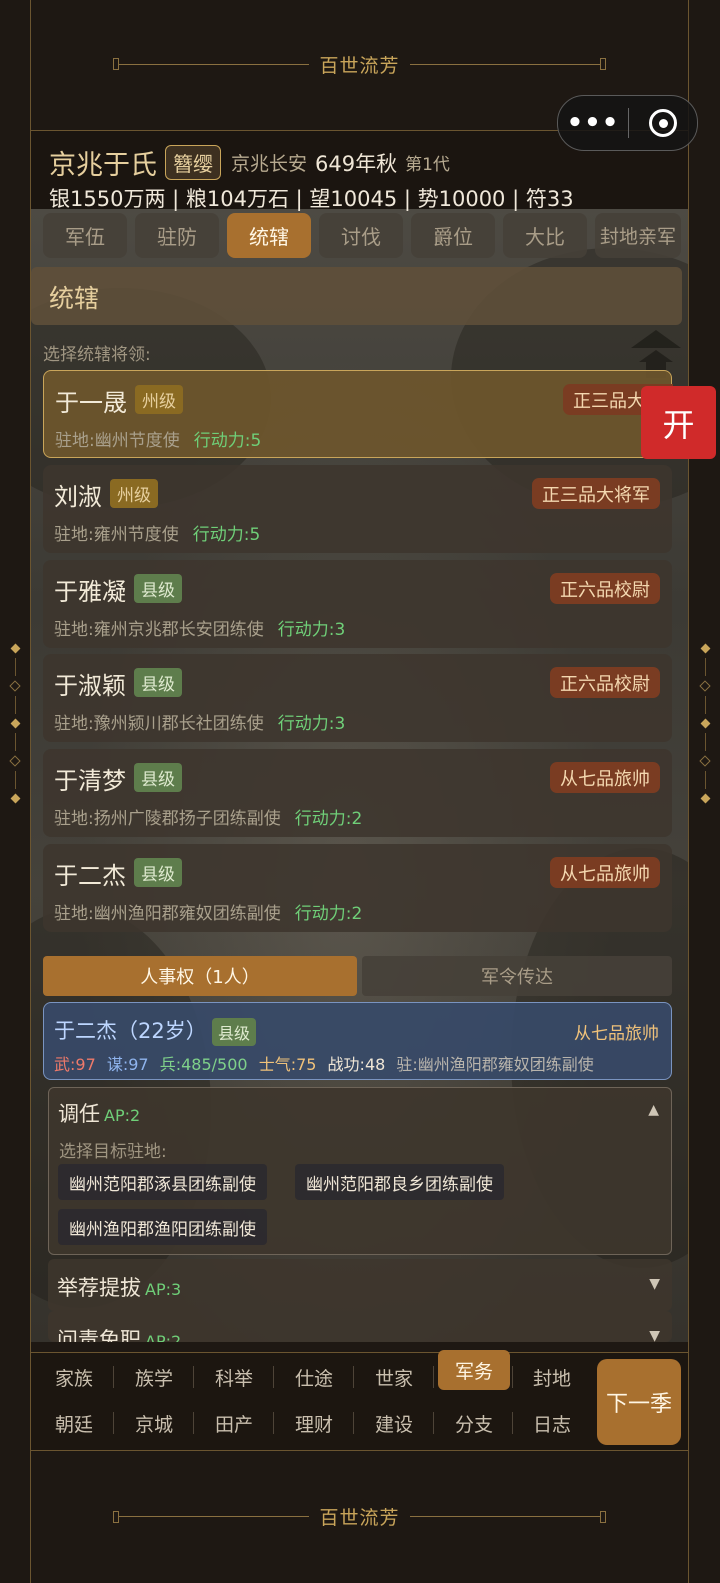 The width and height of the screenshot is (720, 1583). I want to click on transfer-ap: AP:2, so click(122, 1115).